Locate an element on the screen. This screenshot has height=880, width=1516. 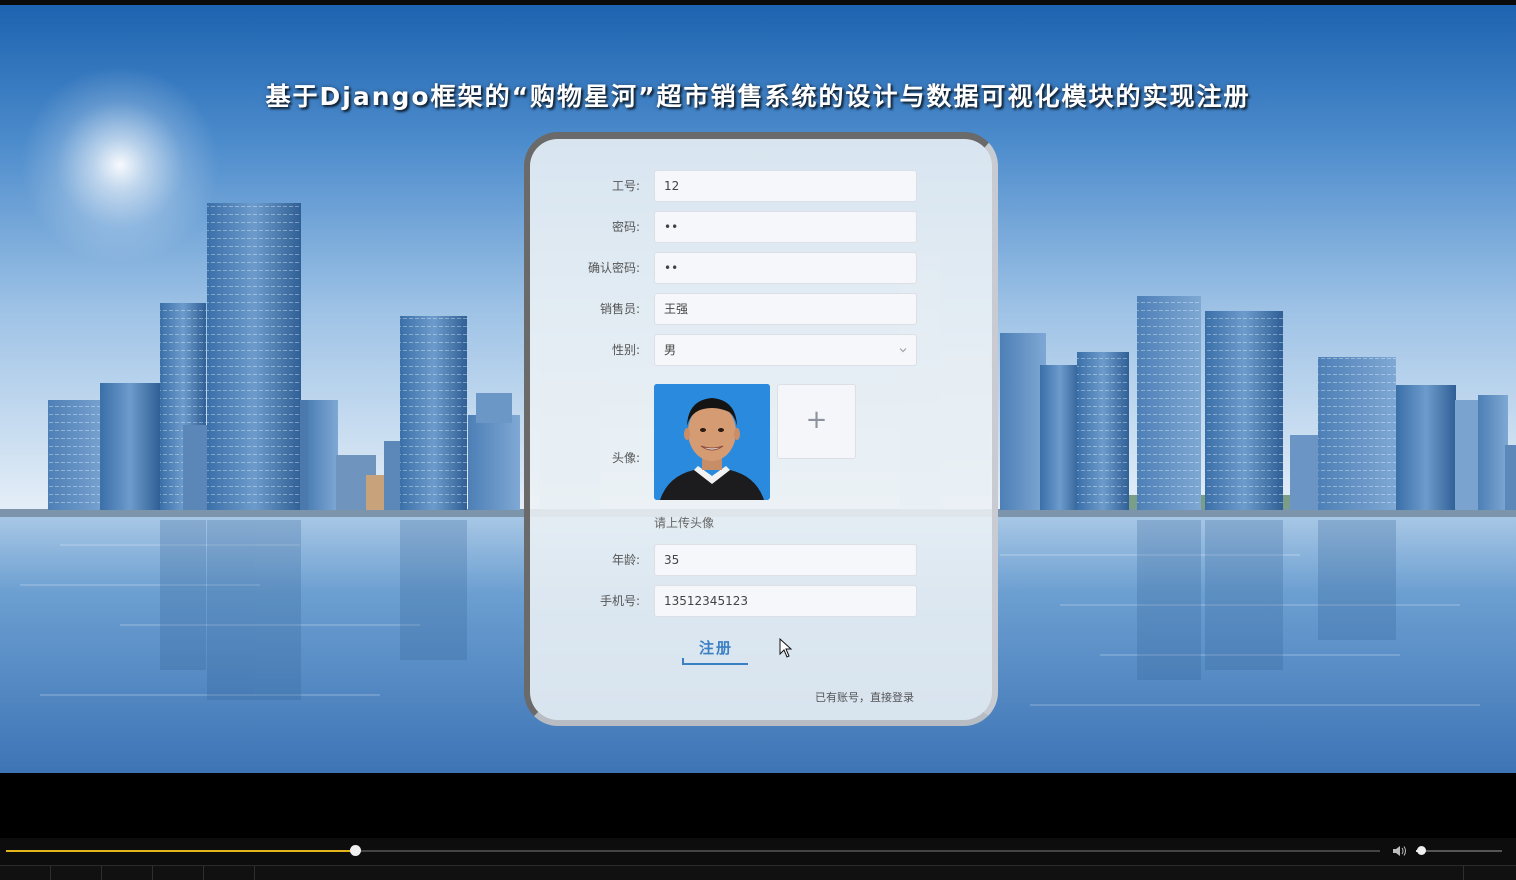
avatar-portrait-icon is located at coordinates (712, 442).